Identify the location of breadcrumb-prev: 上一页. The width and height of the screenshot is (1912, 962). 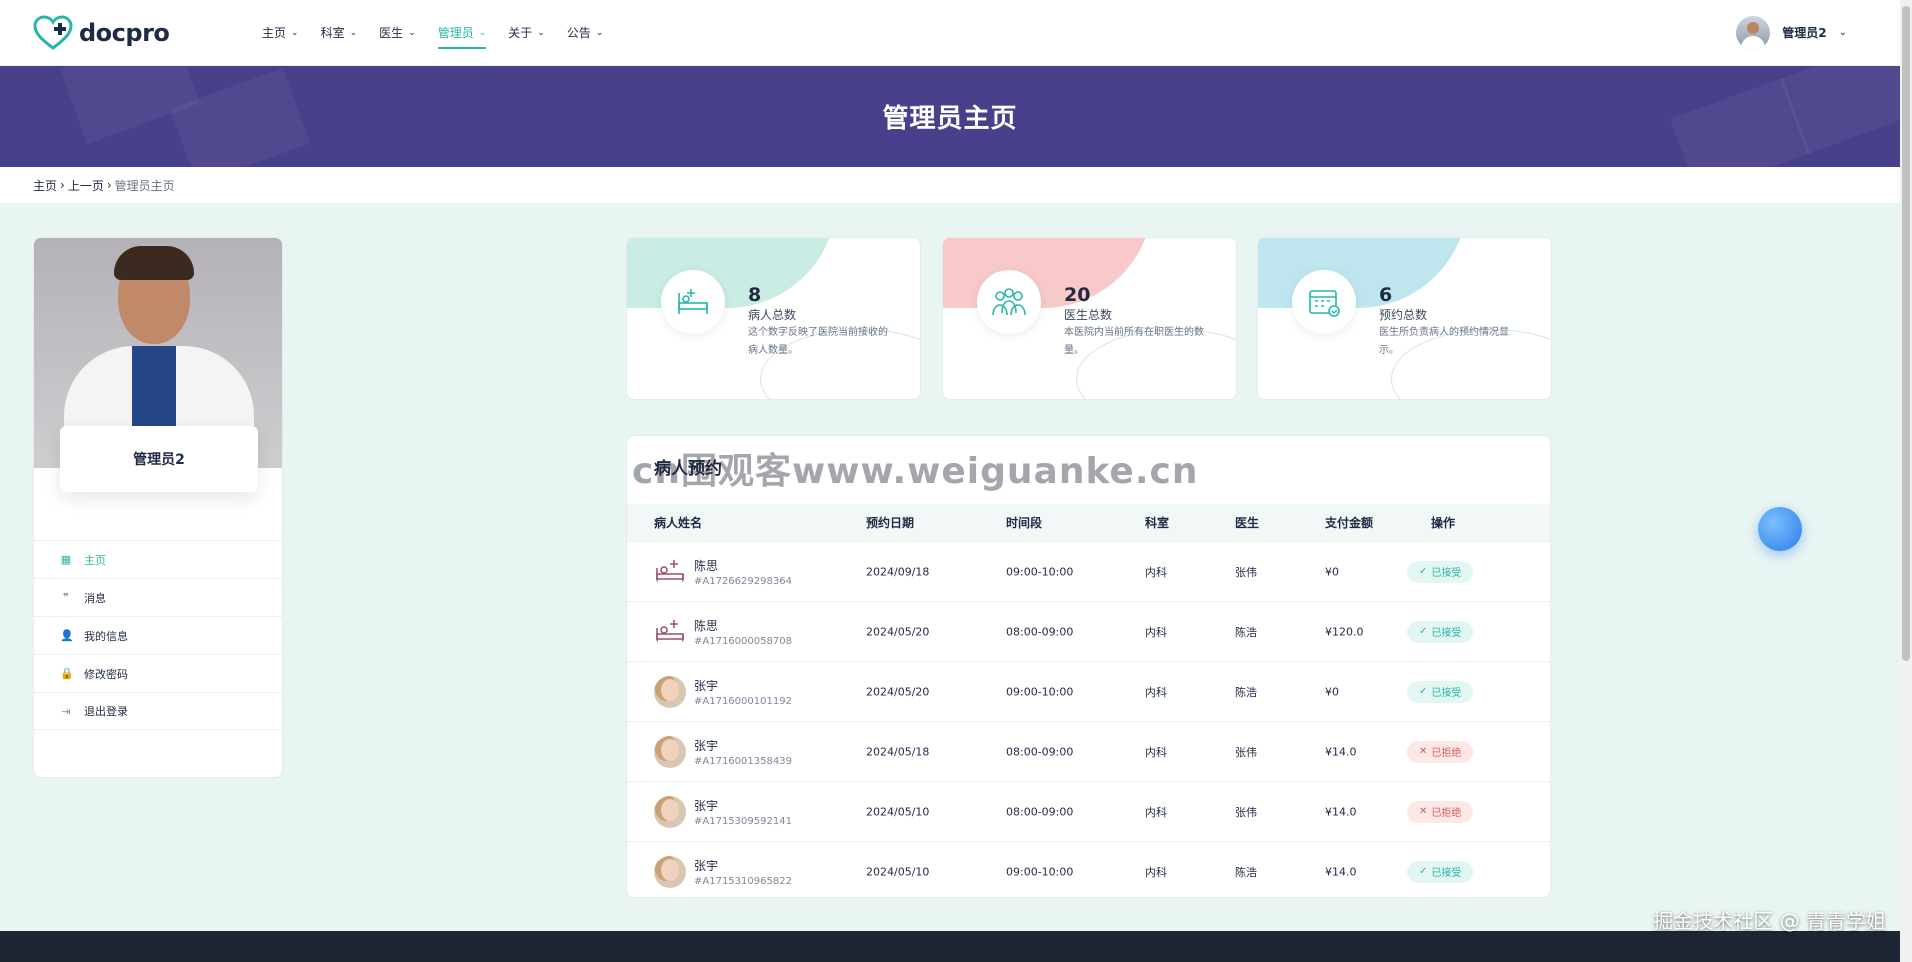
(86, 185).